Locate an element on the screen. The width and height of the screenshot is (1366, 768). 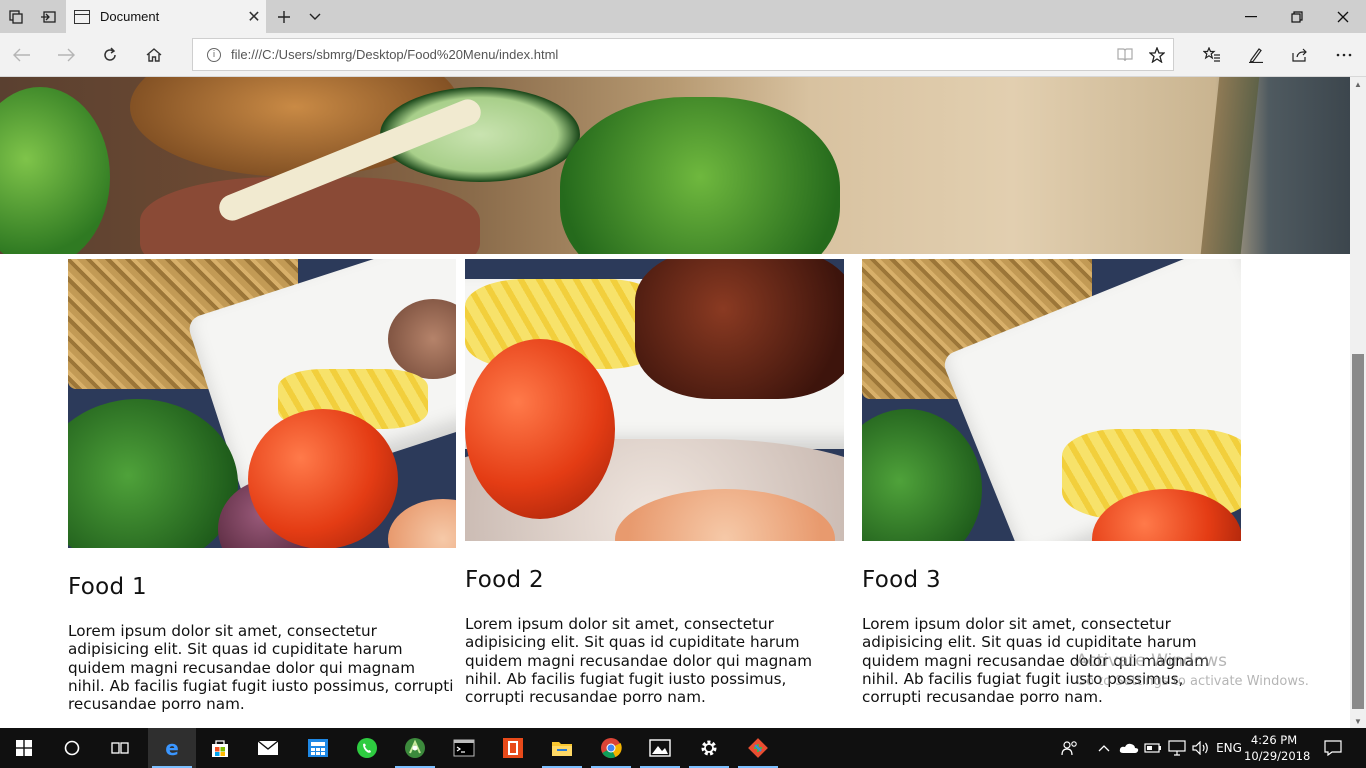
close-tab-icon: ✕ is located at coordinates (254, 17).